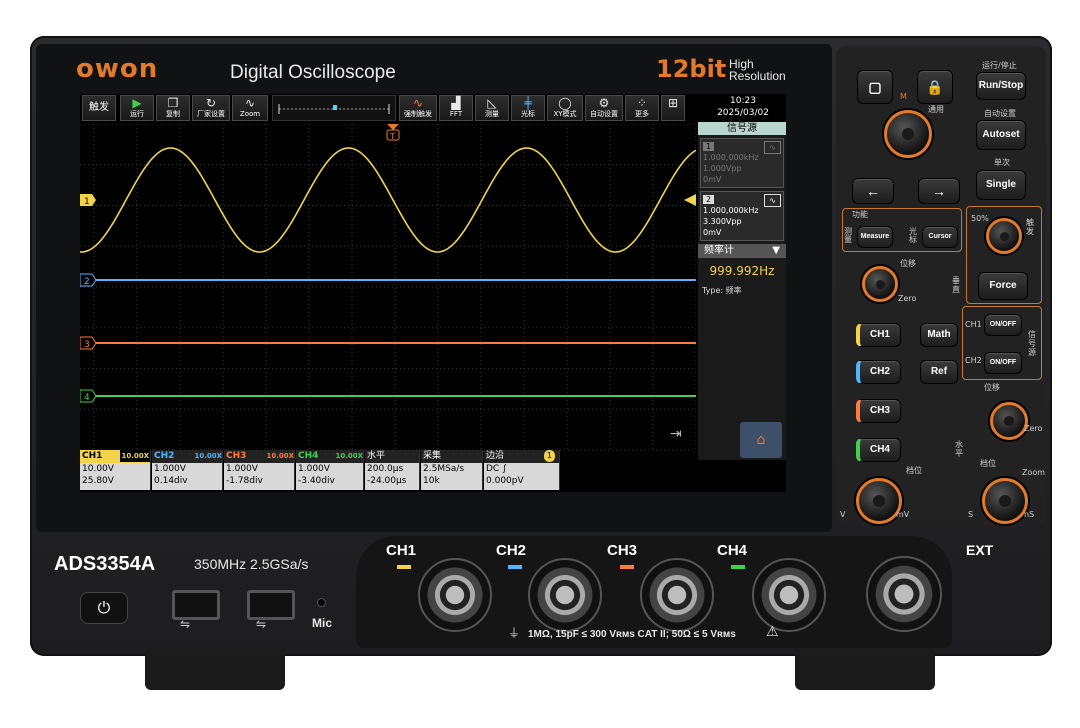  I want to click on ch1-bnc-connector, so click(455, 595).